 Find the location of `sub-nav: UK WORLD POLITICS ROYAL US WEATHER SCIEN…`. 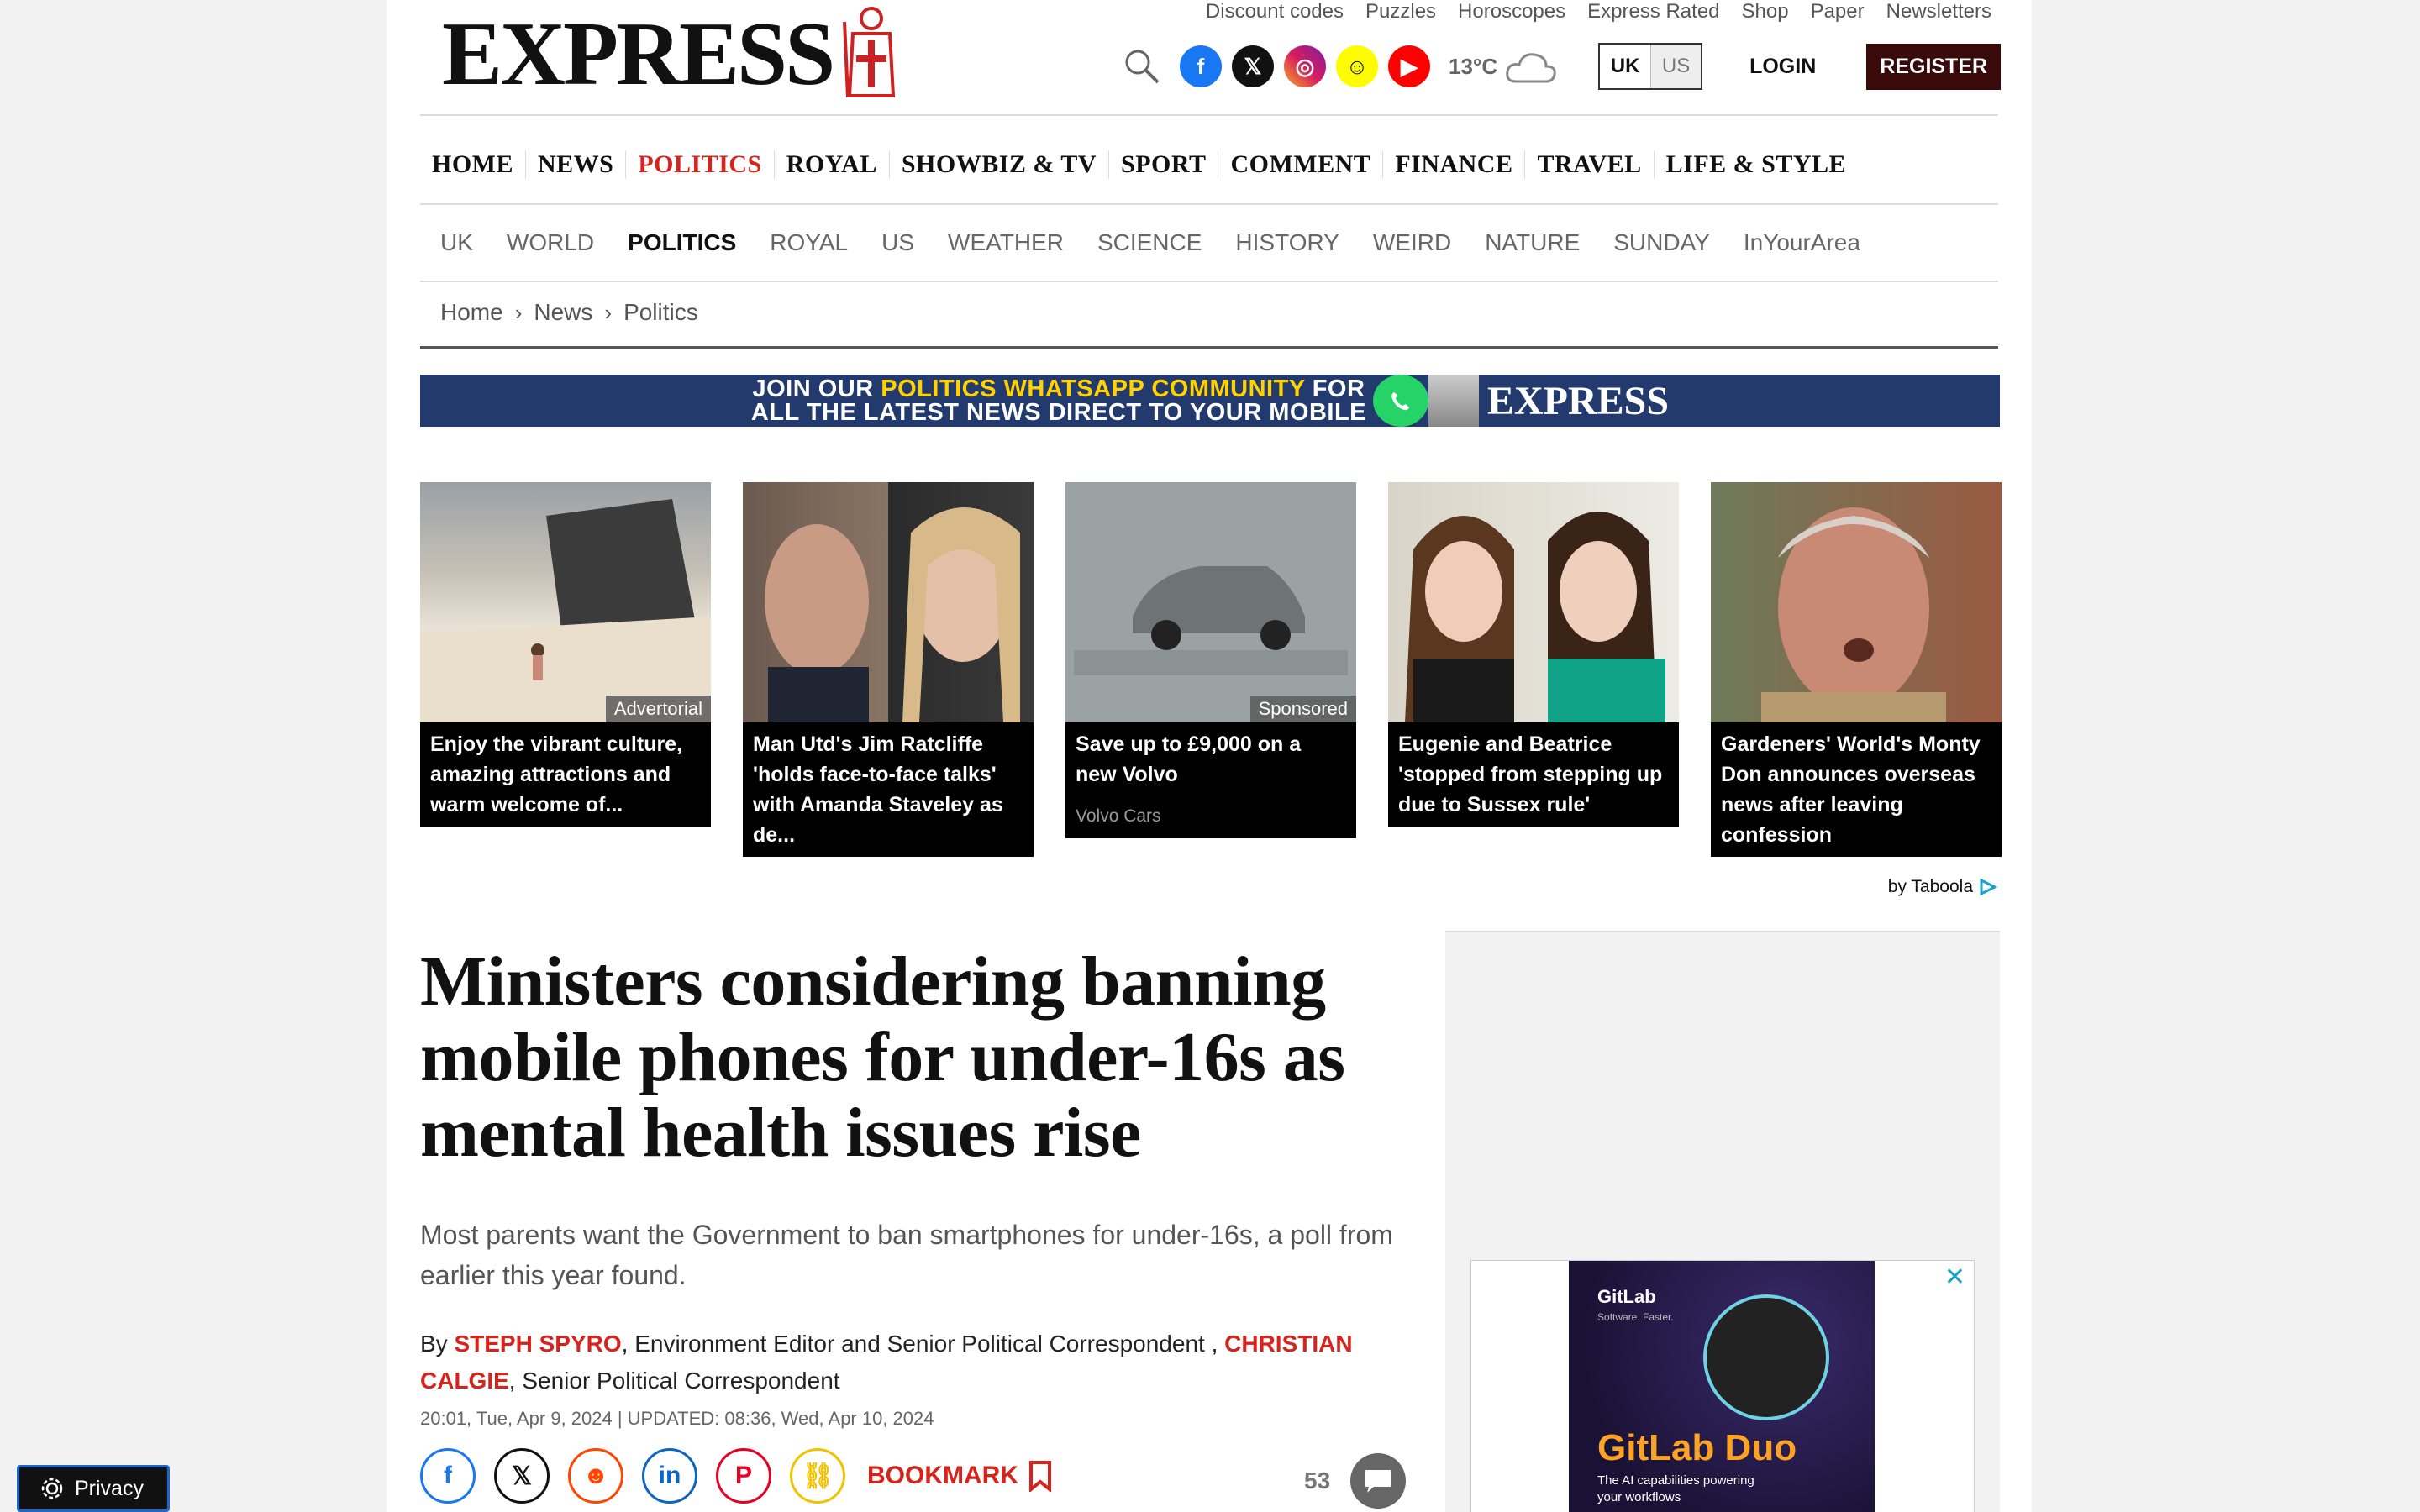

sub-nav: UK WORLD POLITICS ROYAL US WEATHER SCIEN… is located at coordinates (1150, 242).